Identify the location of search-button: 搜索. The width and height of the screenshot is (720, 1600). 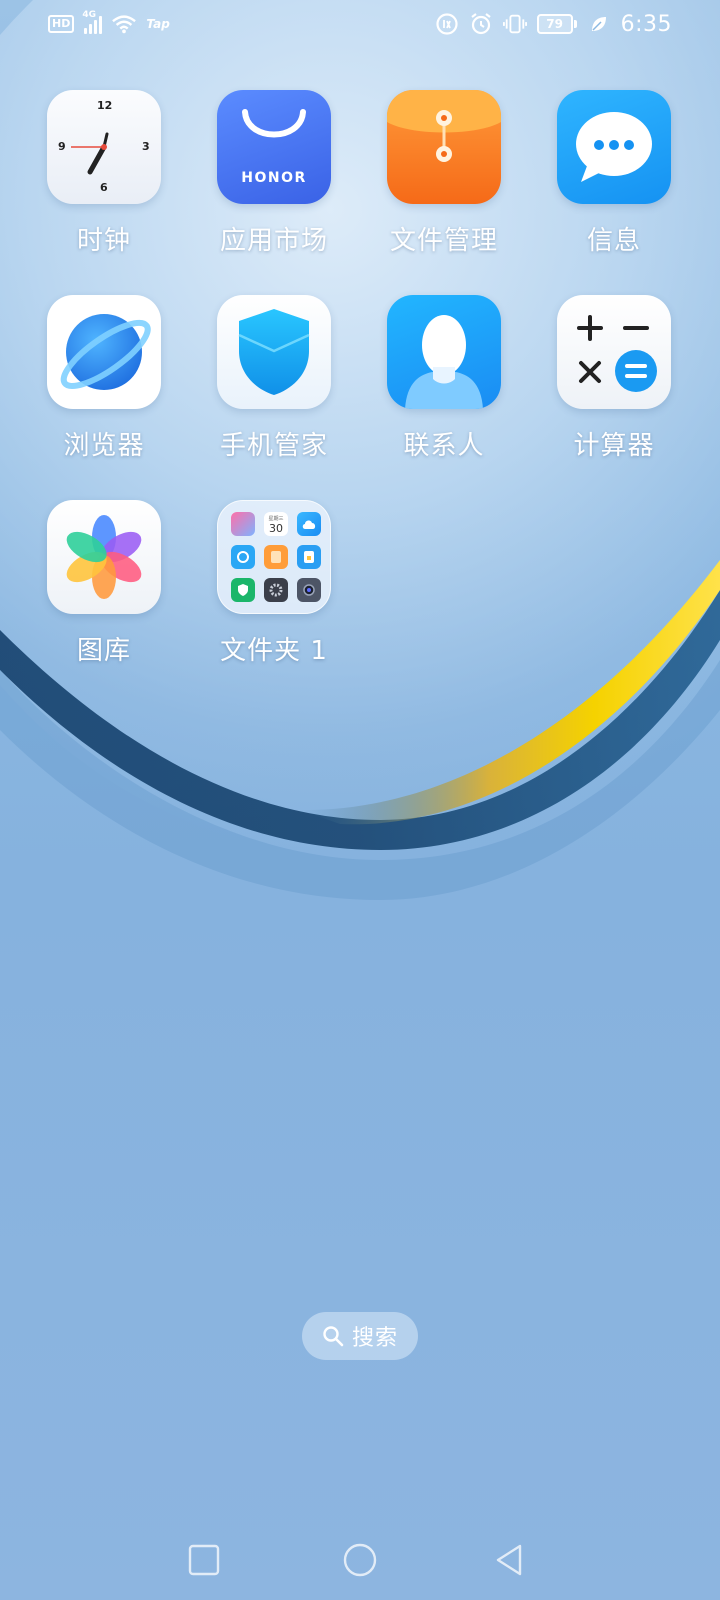
(360, 1336).